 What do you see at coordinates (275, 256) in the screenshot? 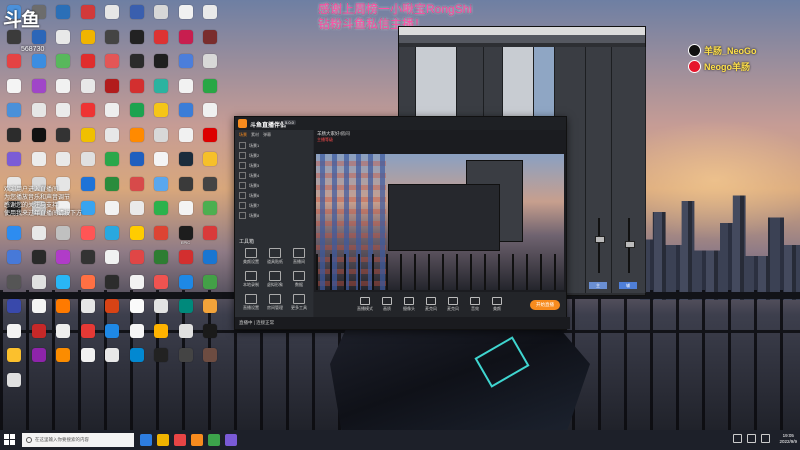
I see `tool-button: 道具贴纸` at bounding box center [275, 256].